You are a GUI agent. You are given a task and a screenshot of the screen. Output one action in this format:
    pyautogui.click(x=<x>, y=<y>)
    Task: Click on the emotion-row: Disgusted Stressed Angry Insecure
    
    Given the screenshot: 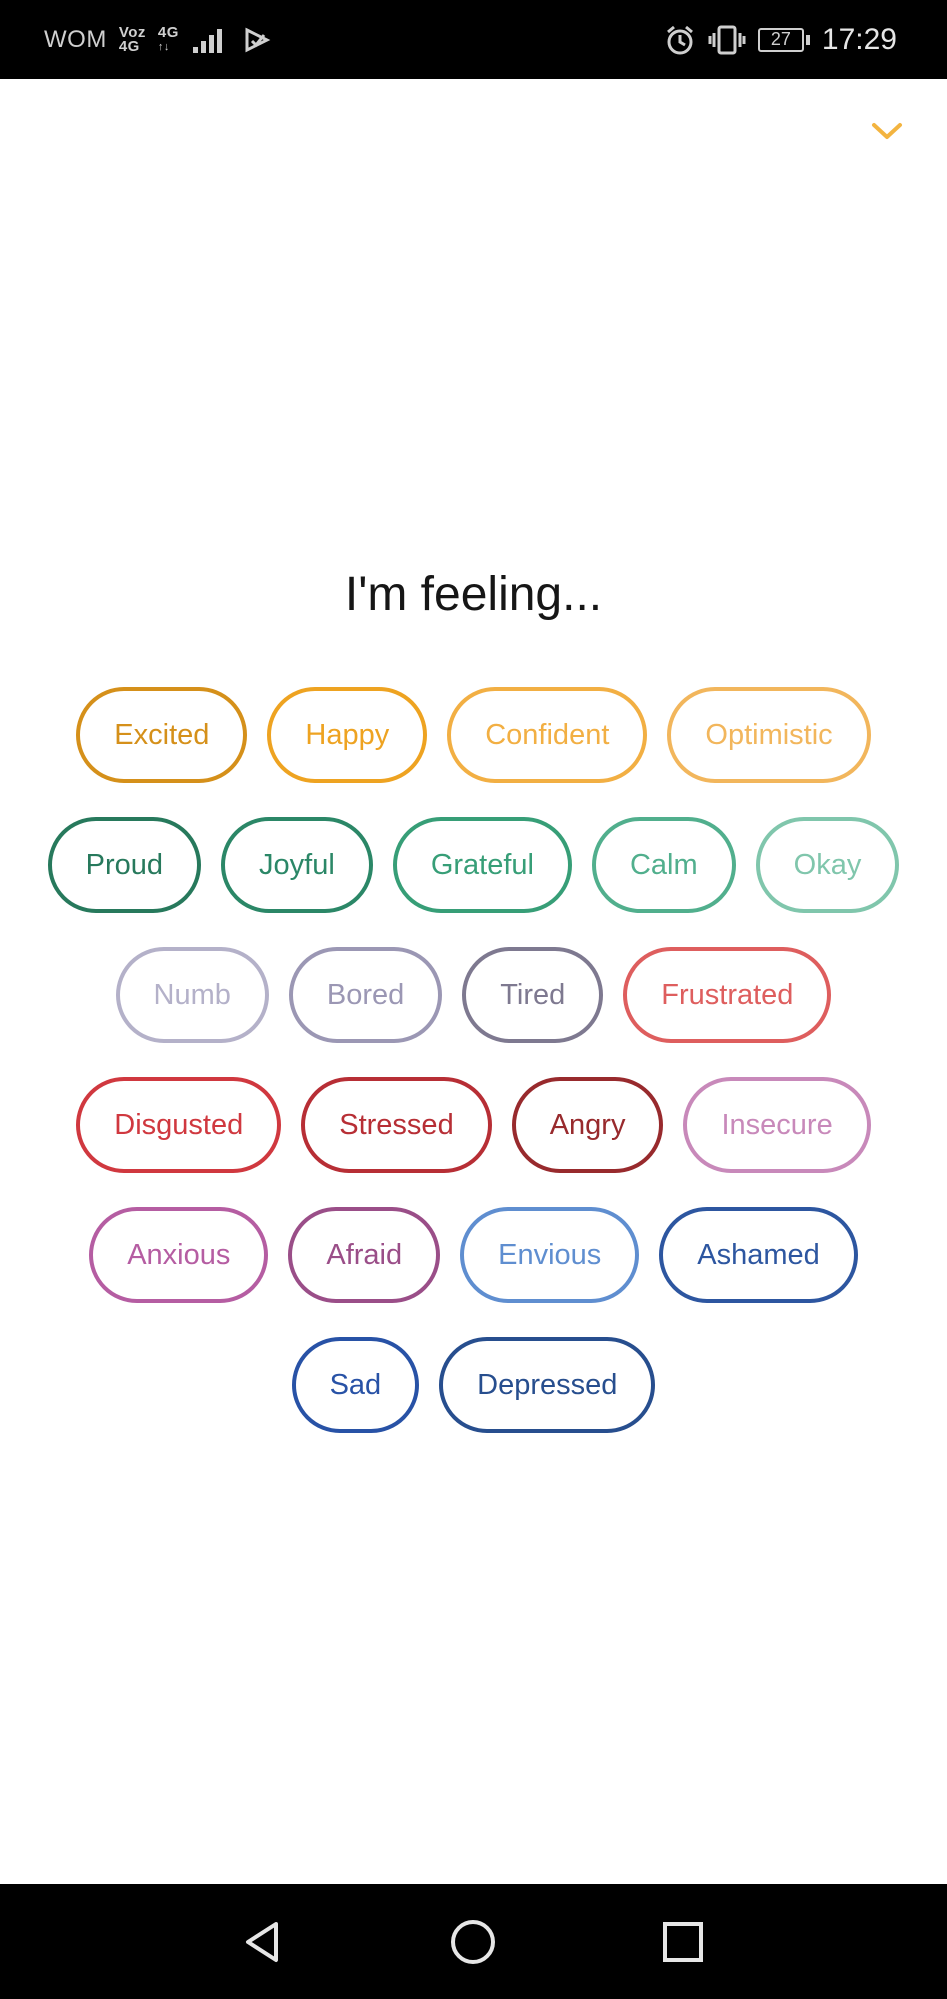 What is the action you would take?
    pyautogui.click(x=473, y=1125)
    